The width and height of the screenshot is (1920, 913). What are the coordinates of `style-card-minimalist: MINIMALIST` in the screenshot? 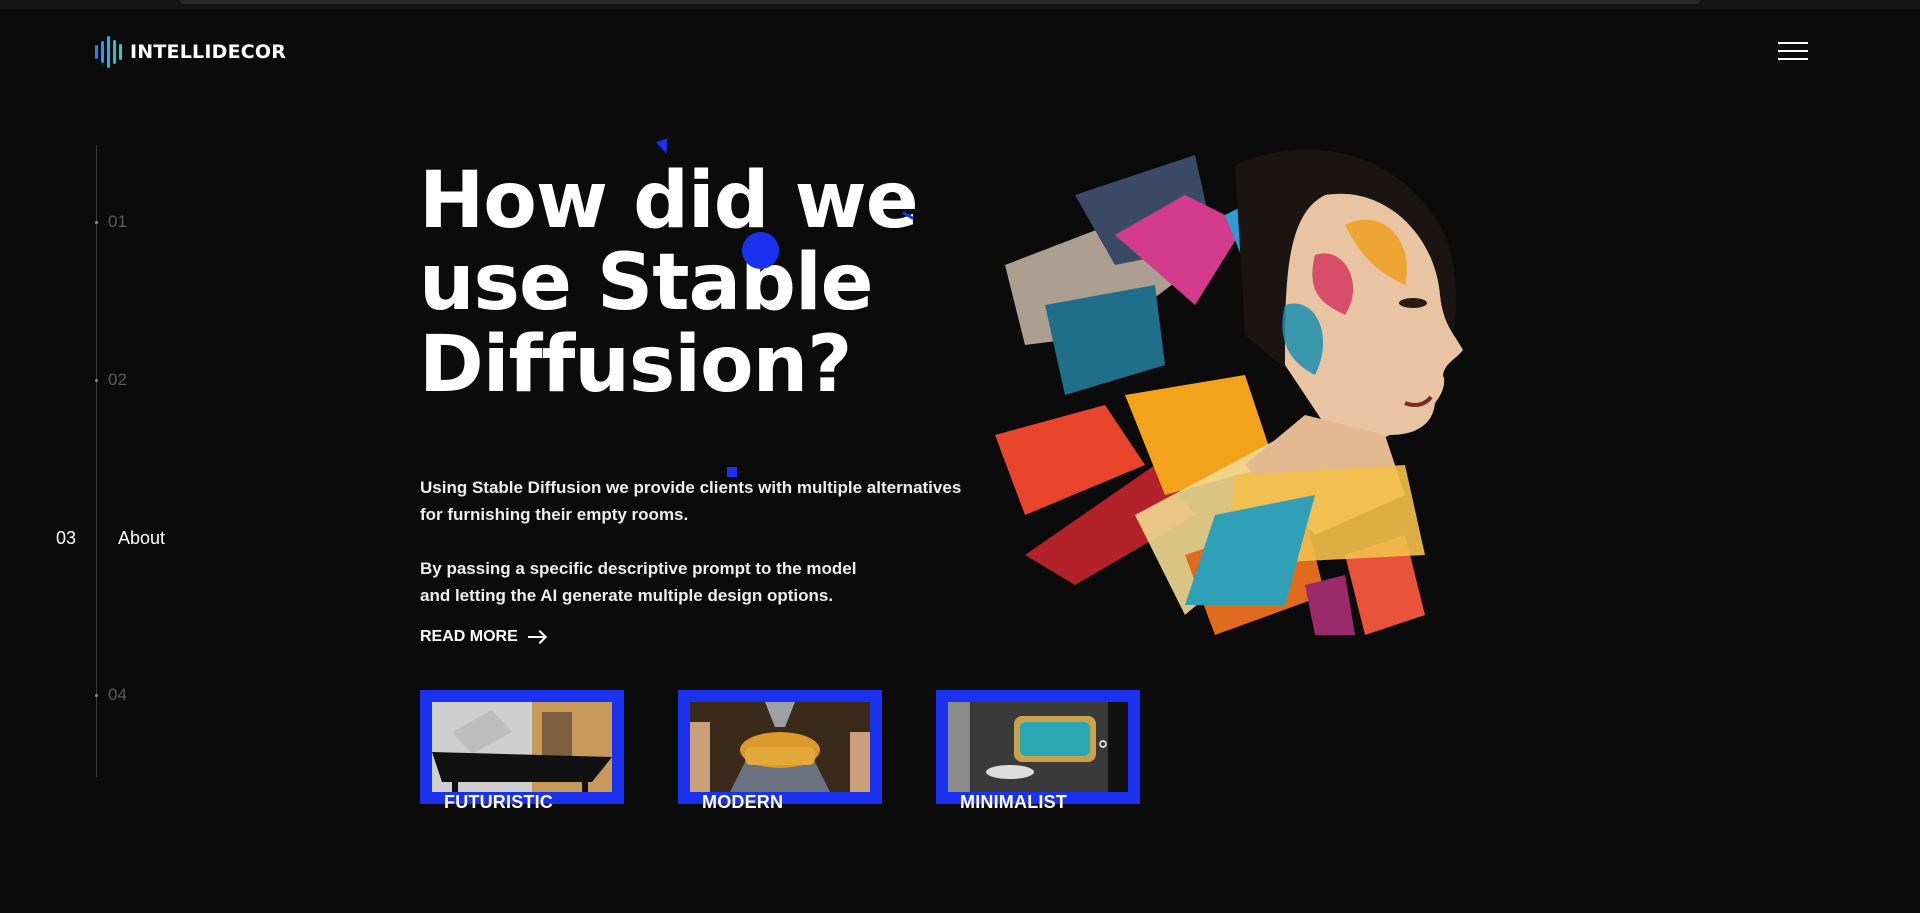 It's located at (1038, 751).